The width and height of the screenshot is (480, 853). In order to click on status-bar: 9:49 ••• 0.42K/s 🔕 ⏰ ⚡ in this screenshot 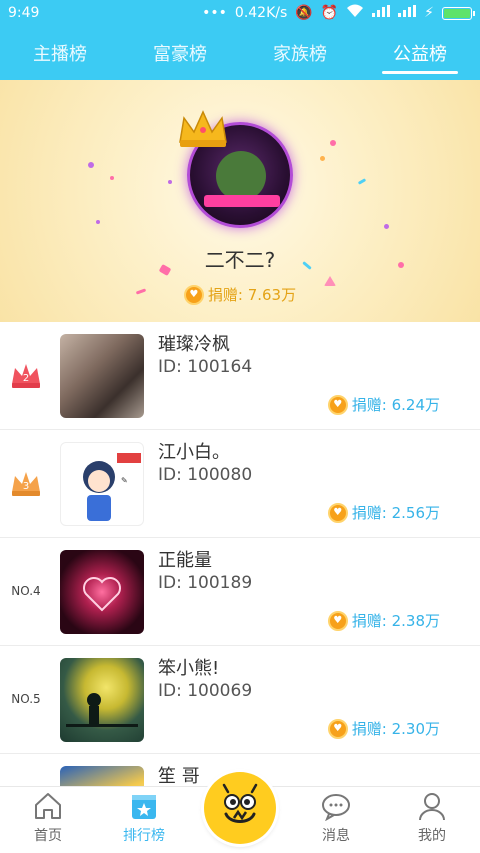, I will do `click(240, 13)`.